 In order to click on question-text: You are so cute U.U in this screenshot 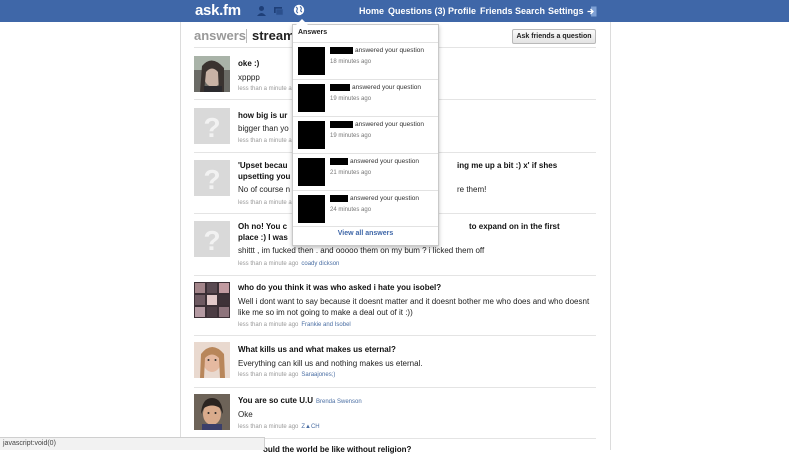, I will do `click(275, 400)`.